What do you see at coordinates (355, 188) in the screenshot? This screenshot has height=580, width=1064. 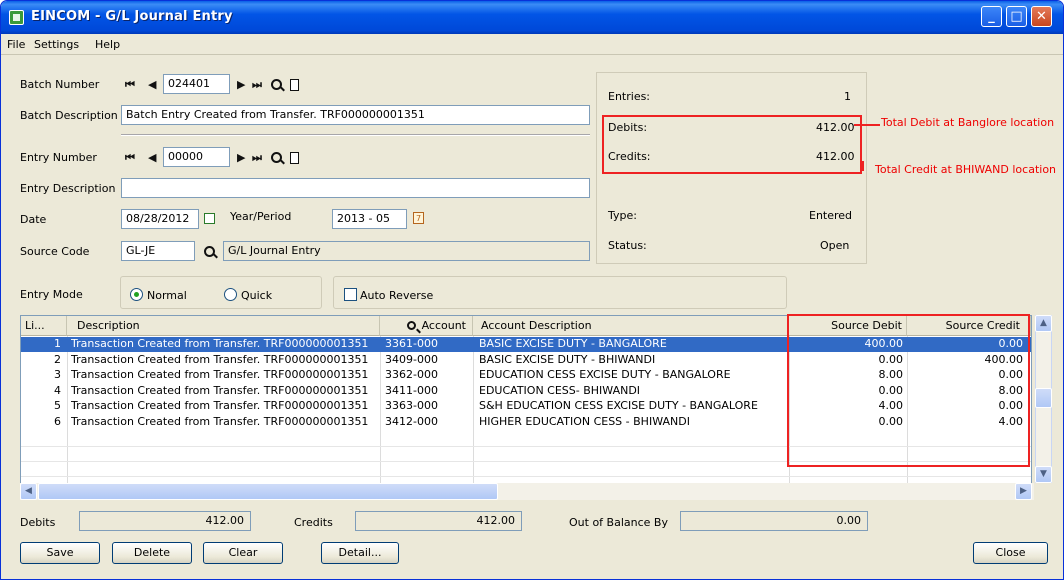 I see `entry-description-field` at bounding box center [355, 188].